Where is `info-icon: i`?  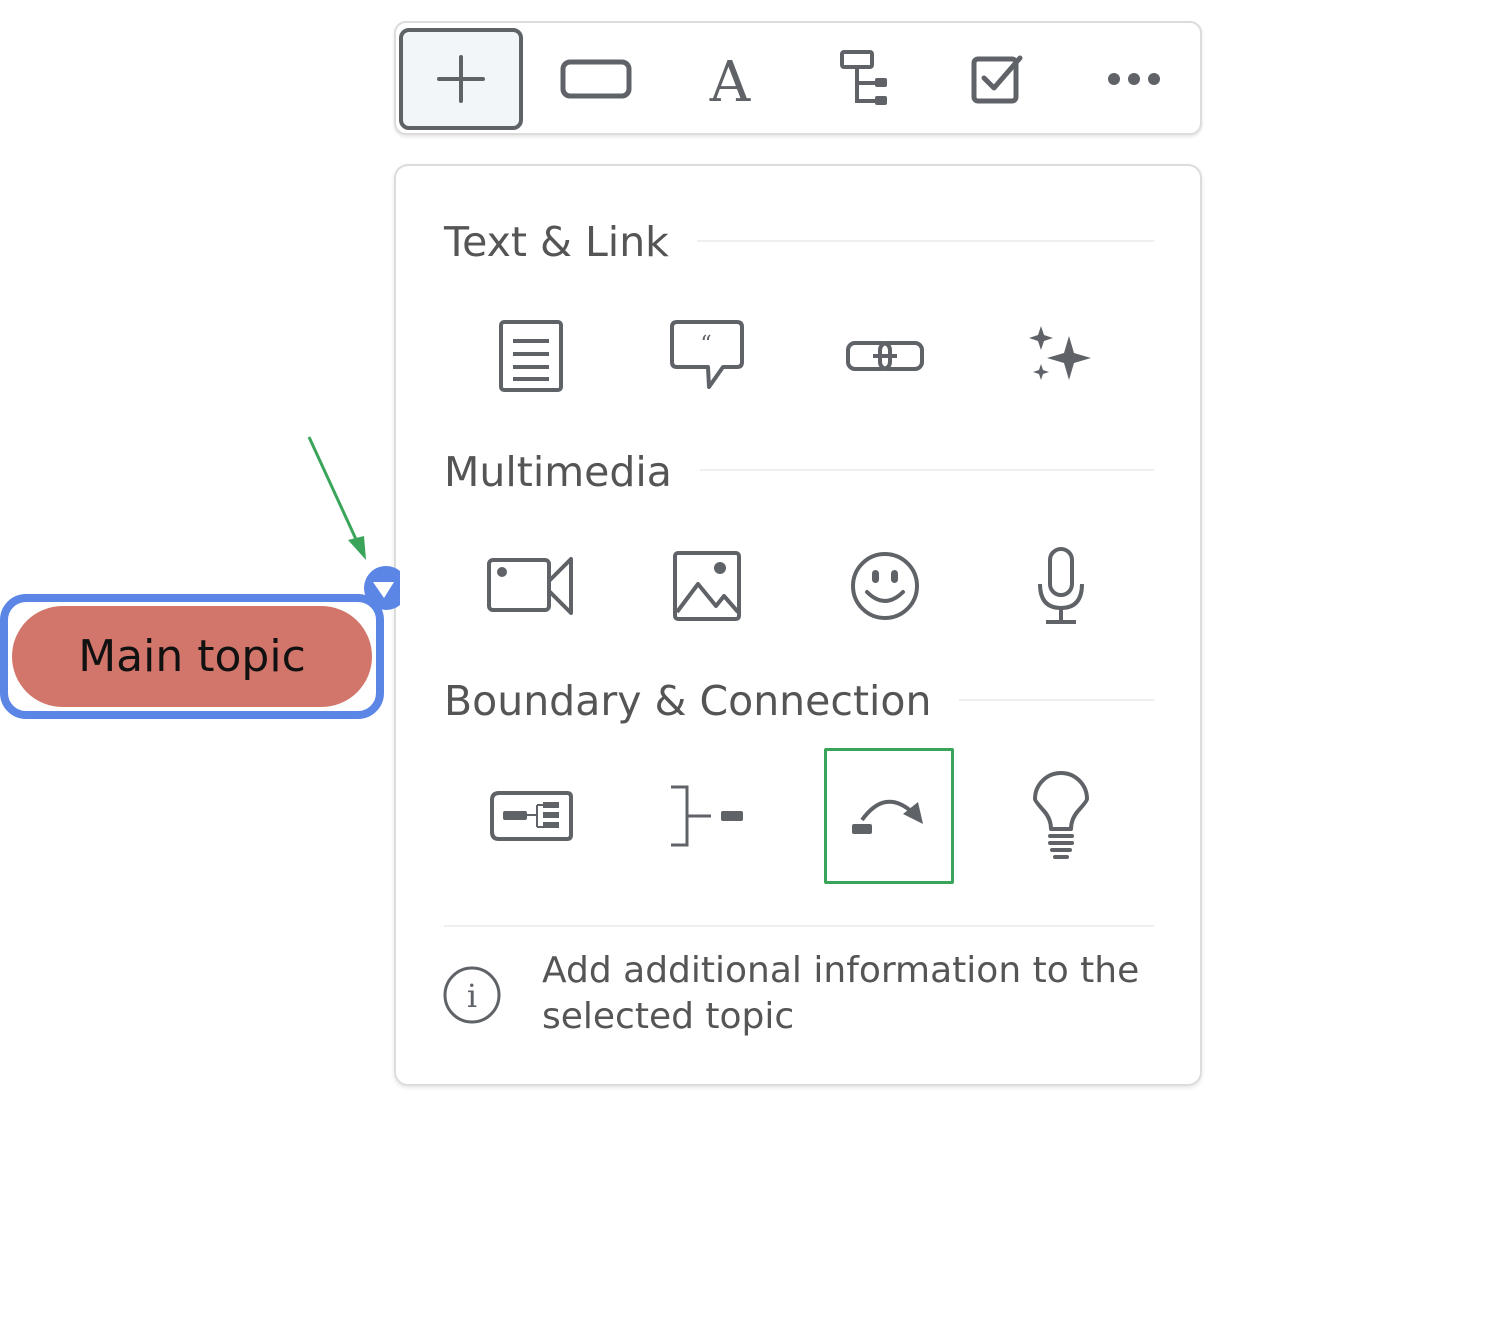
info-icon: i is located at coordinates (472, 997).